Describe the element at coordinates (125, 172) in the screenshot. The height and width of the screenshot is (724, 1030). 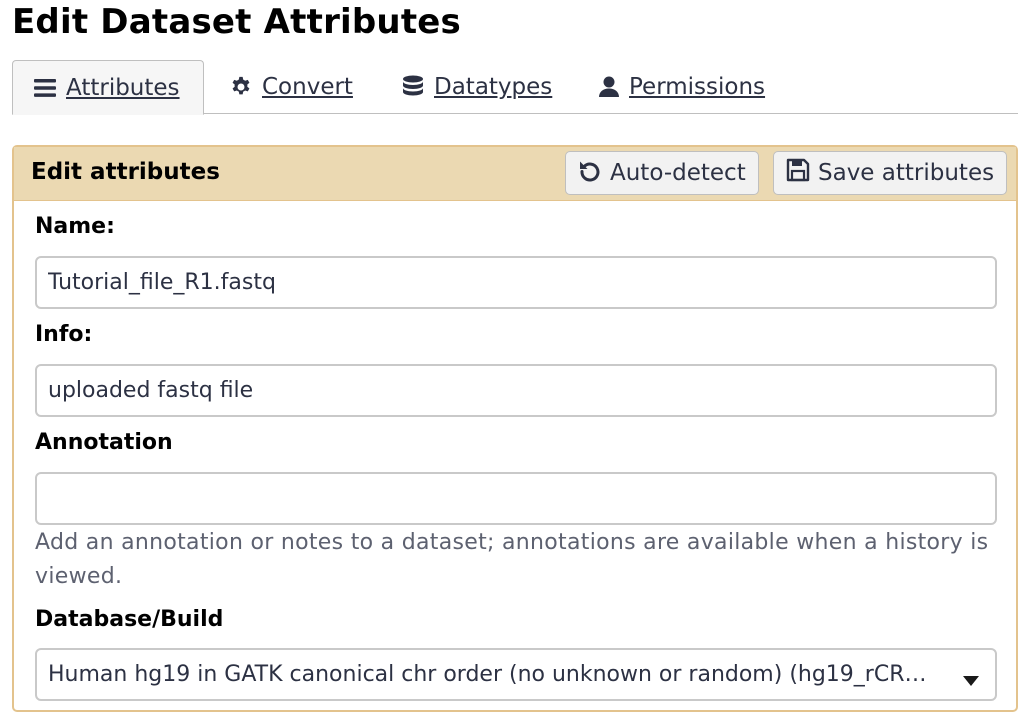
I see `panel-title: Edit attributes` at that location.